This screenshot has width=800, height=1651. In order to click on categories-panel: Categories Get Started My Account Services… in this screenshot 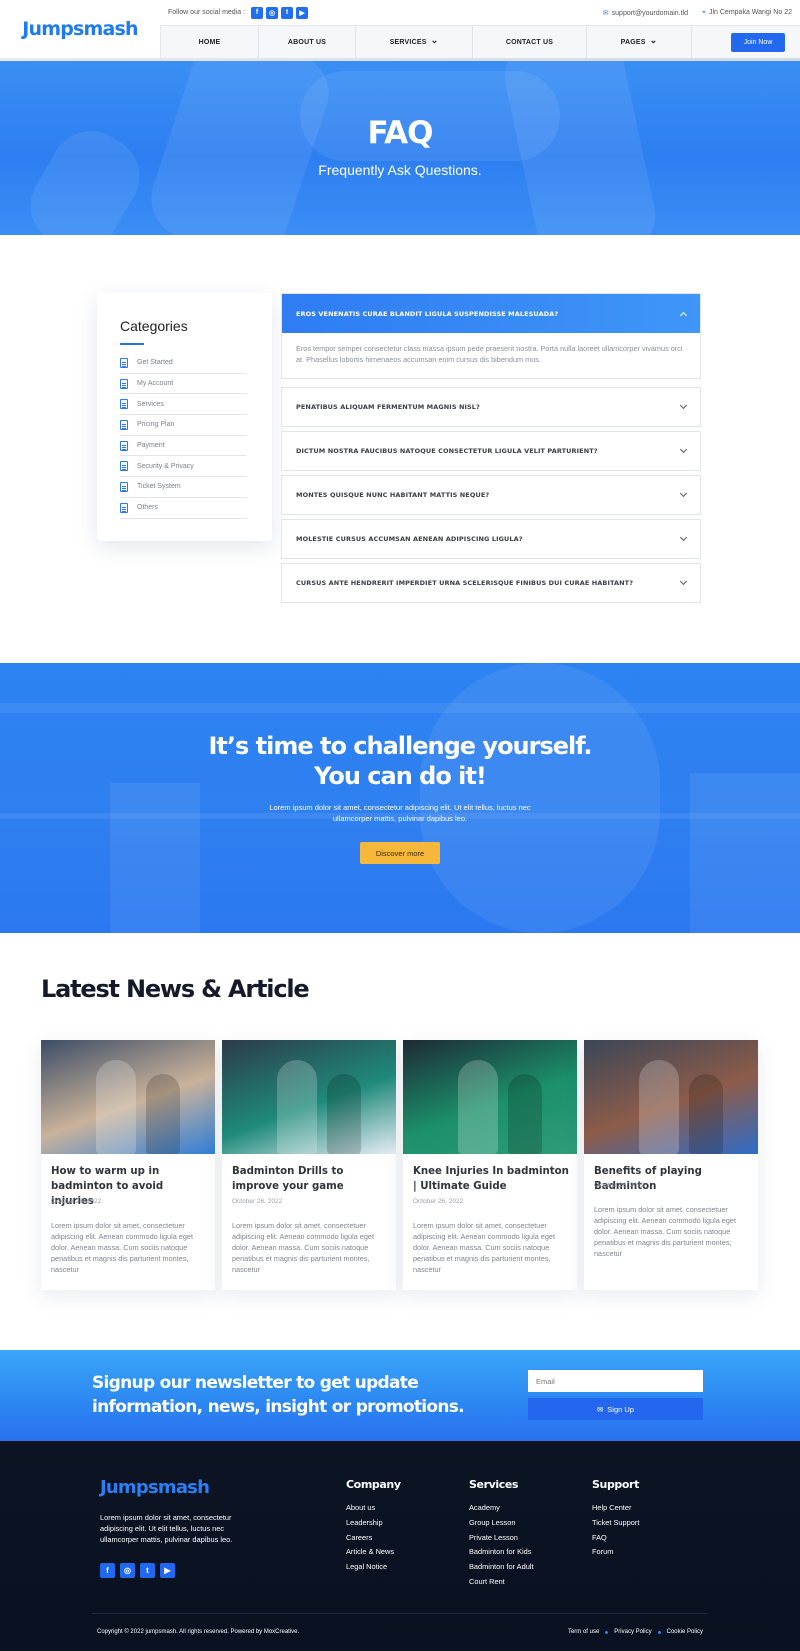, I will do `click(184, 417)`.